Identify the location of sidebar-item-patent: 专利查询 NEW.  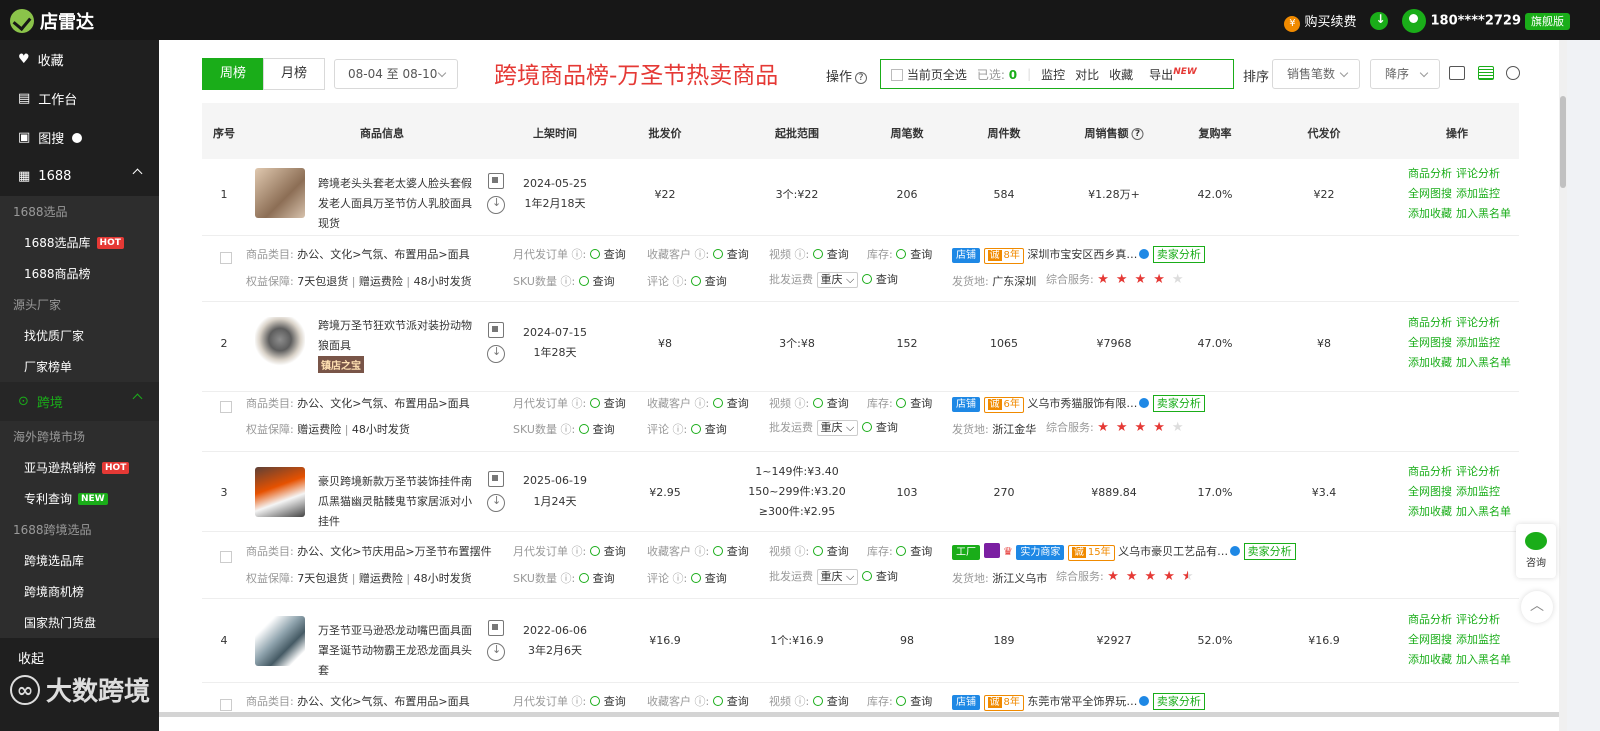
(79, 498).